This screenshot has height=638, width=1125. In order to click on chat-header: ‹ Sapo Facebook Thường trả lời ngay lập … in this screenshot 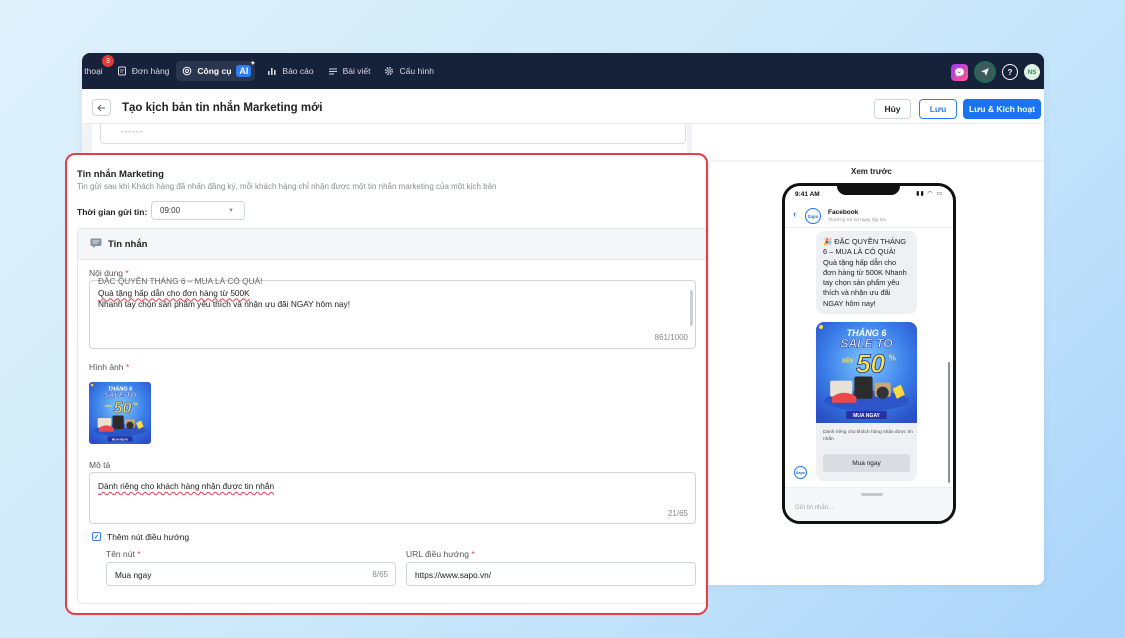, I will do `click(869, 215)`.